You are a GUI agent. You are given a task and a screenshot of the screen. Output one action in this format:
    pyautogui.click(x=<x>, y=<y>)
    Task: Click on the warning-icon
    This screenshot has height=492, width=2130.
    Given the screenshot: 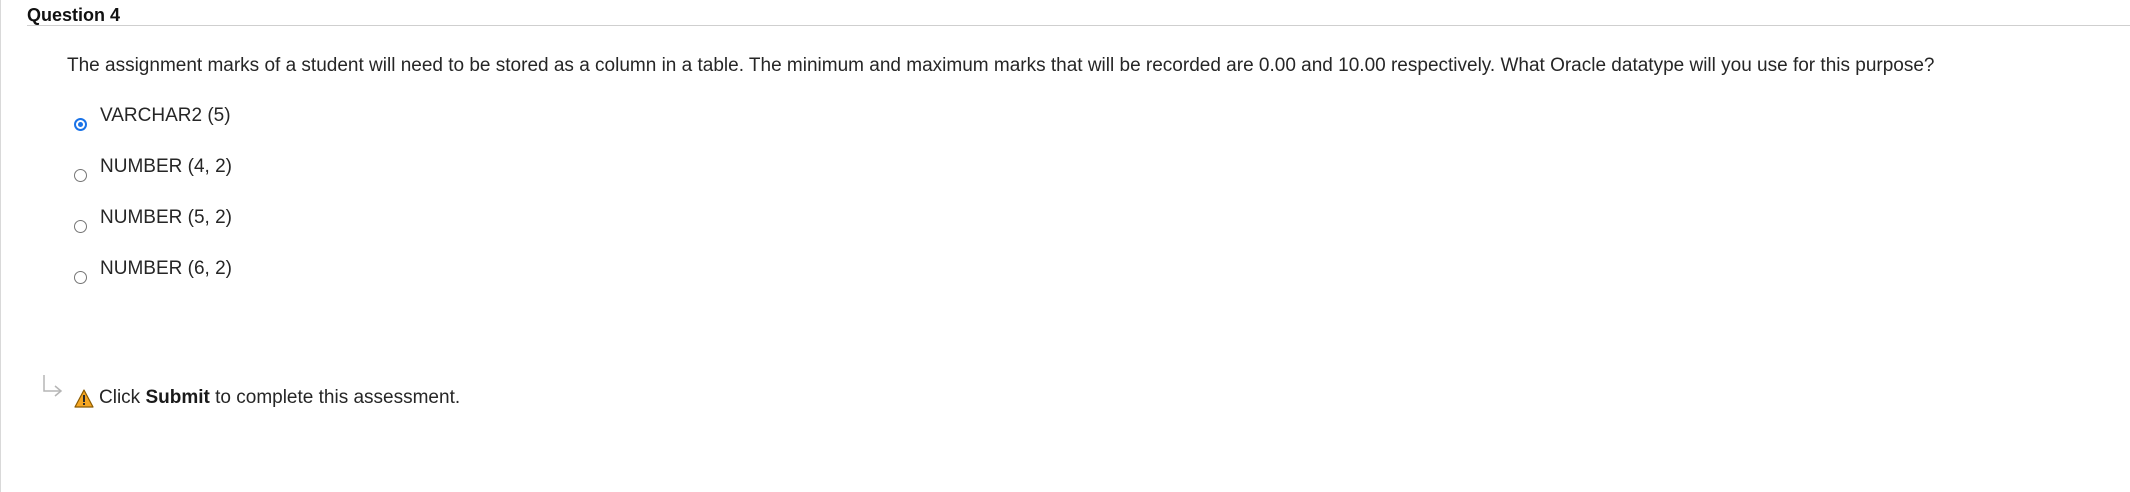 What is the action you would take?
    pyautogui.click(x=84, y=398)
    